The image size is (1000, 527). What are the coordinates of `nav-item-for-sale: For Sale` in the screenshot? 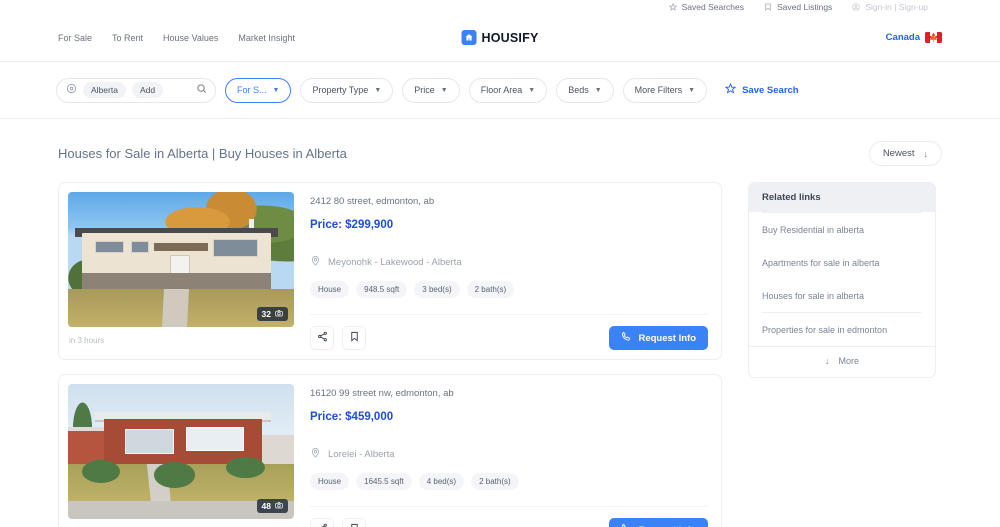 It's located at (75, 38).